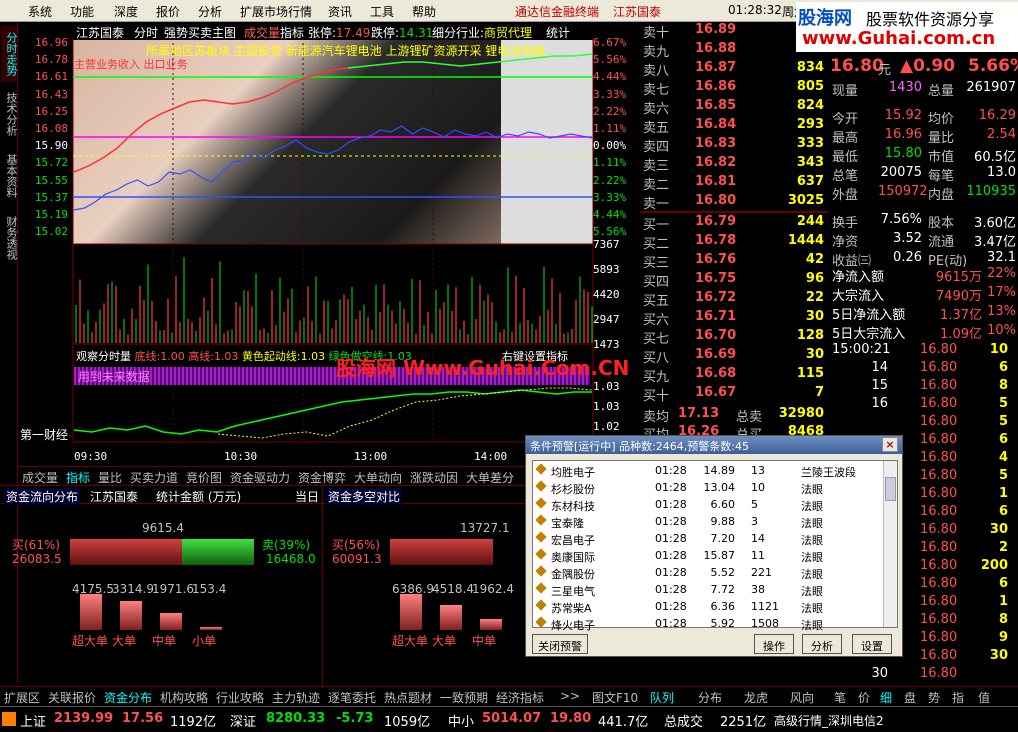 The image size is (1018, 732). I want to click on bottom-tab: 龙虎, so click(756, 697).